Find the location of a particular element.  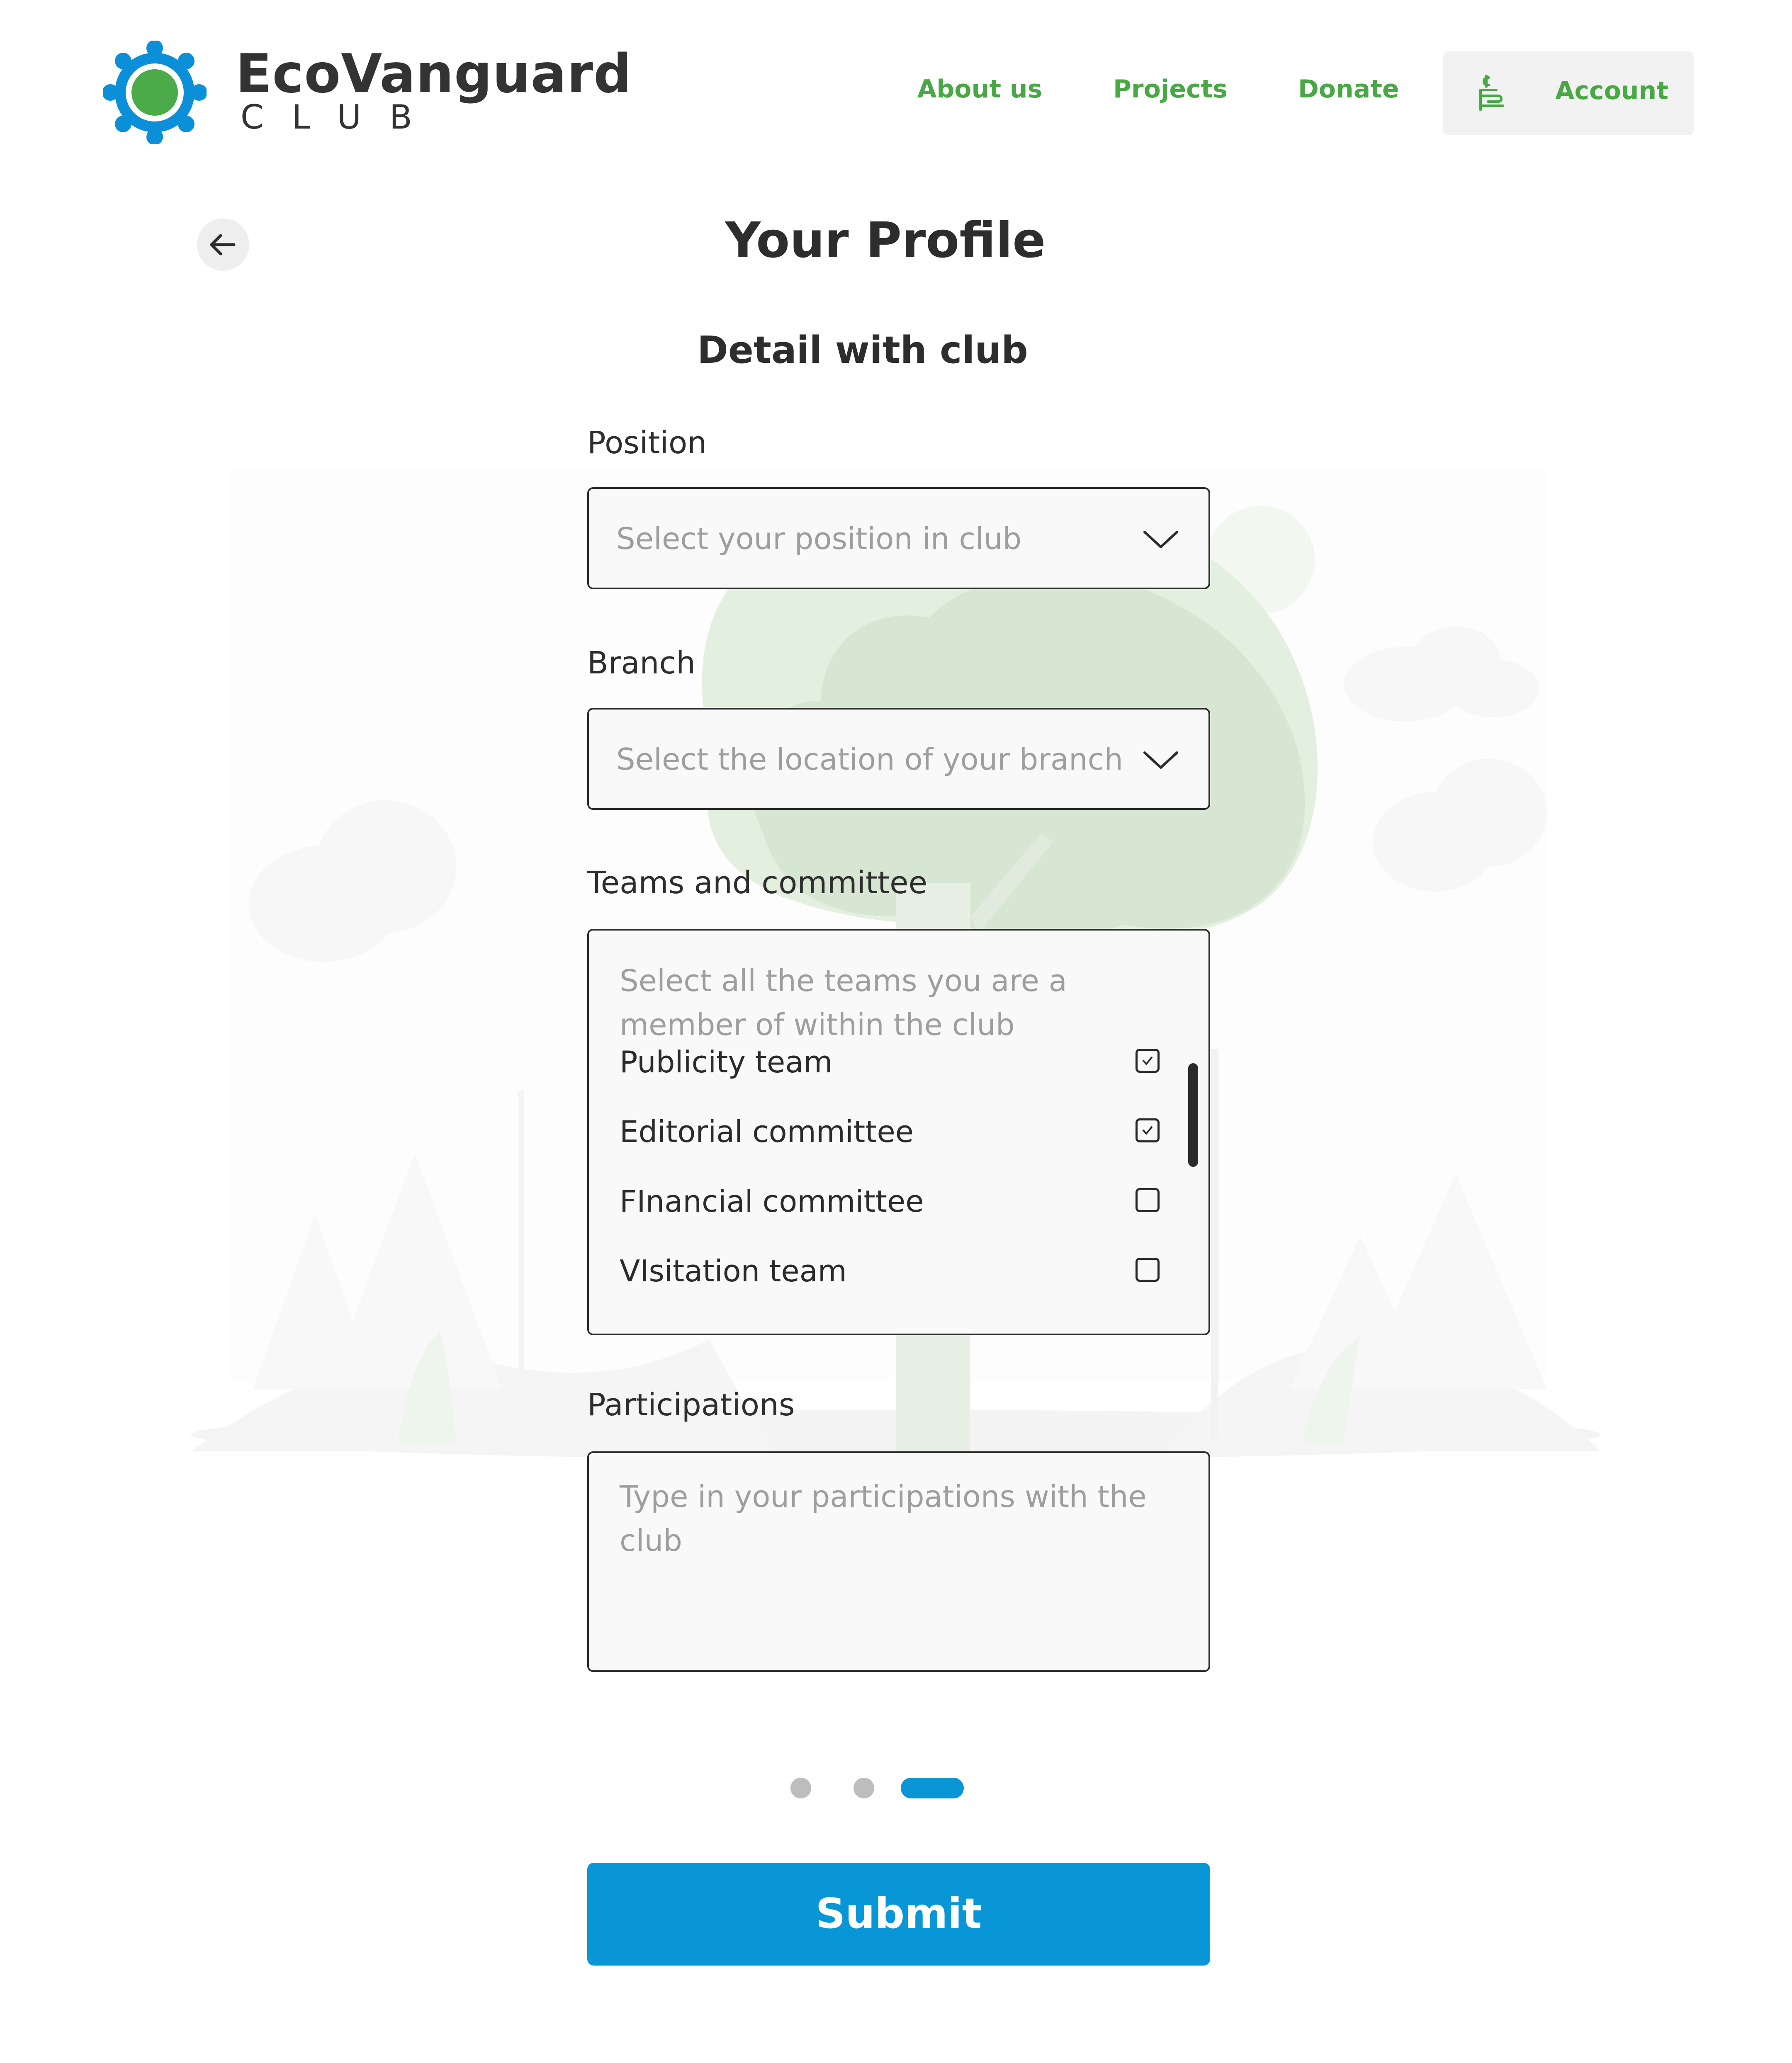

account-label: Account is located at coordinates (1611, 90).